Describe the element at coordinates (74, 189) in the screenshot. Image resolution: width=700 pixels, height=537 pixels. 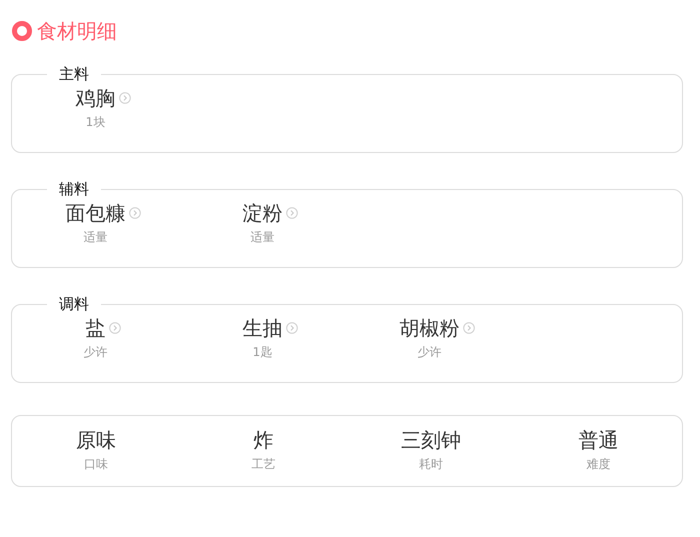
I see `group-label: 辅料` at that location.